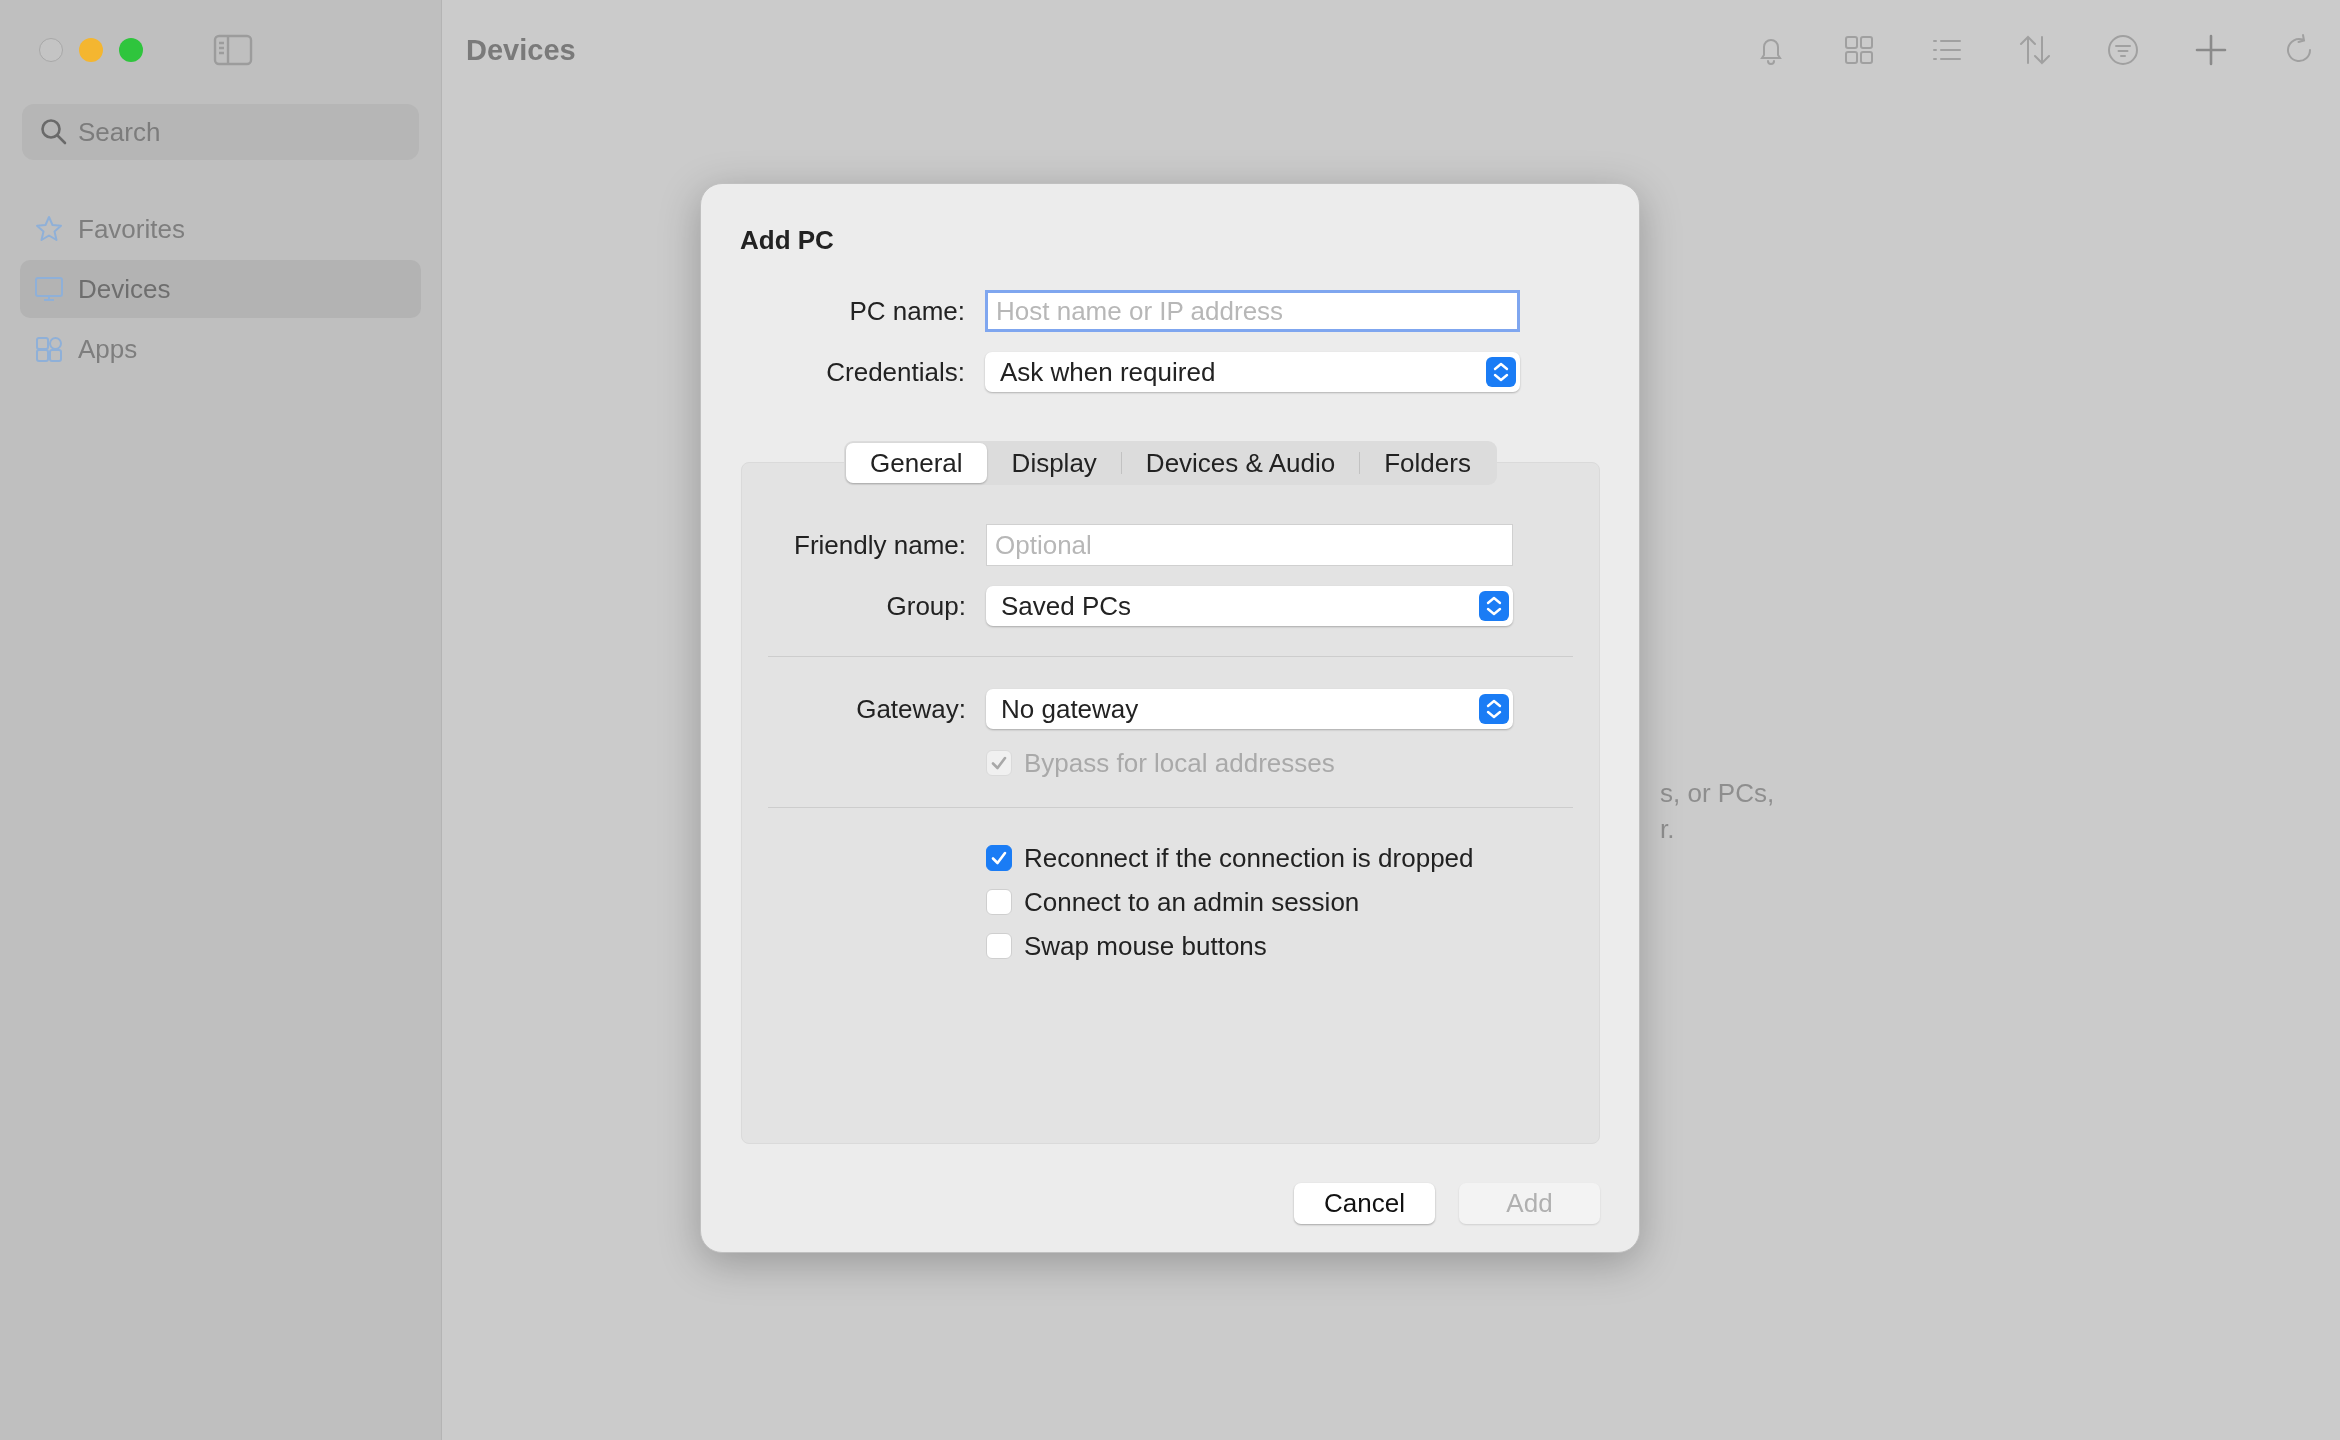  I want to click on filter-icon, so click(2123, 50).